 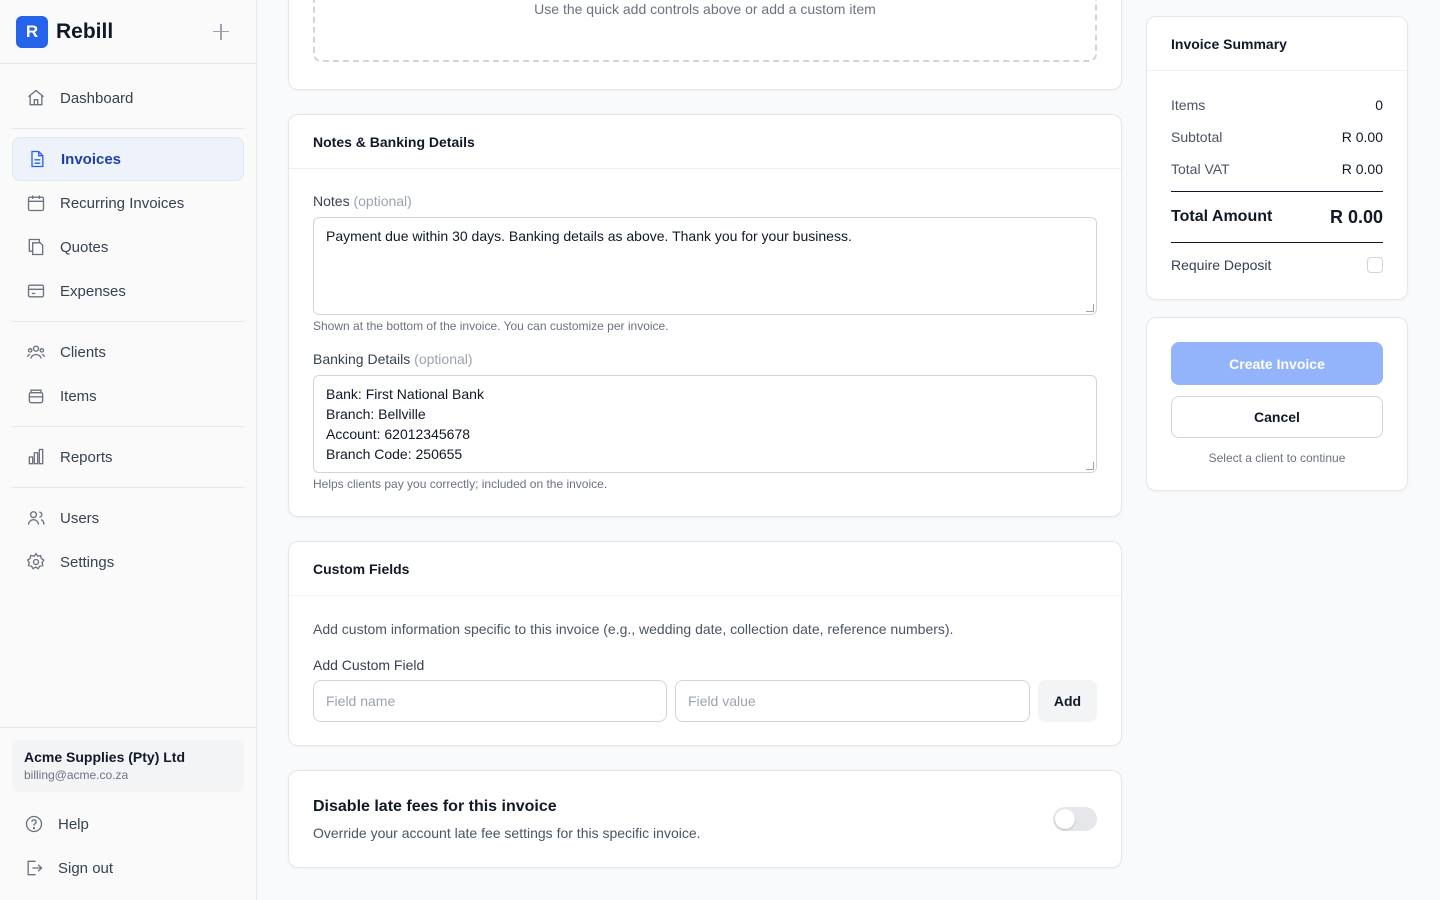 What do you see at coordinates (128, 159) in the screenshot?
I see `sidebar-item-invoices: Invoices` at bounding box center [128, 159].